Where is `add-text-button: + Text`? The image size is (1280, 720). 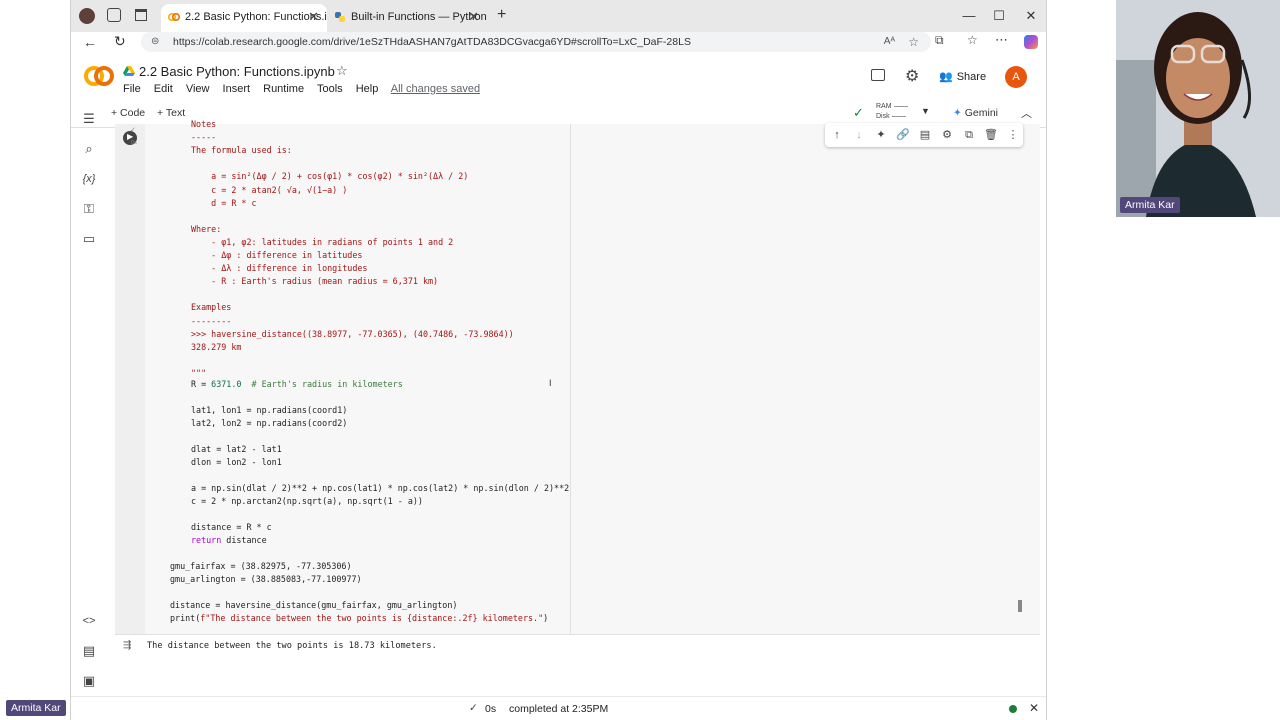 add-text-button: + Text is located at coordinates (171, 113).